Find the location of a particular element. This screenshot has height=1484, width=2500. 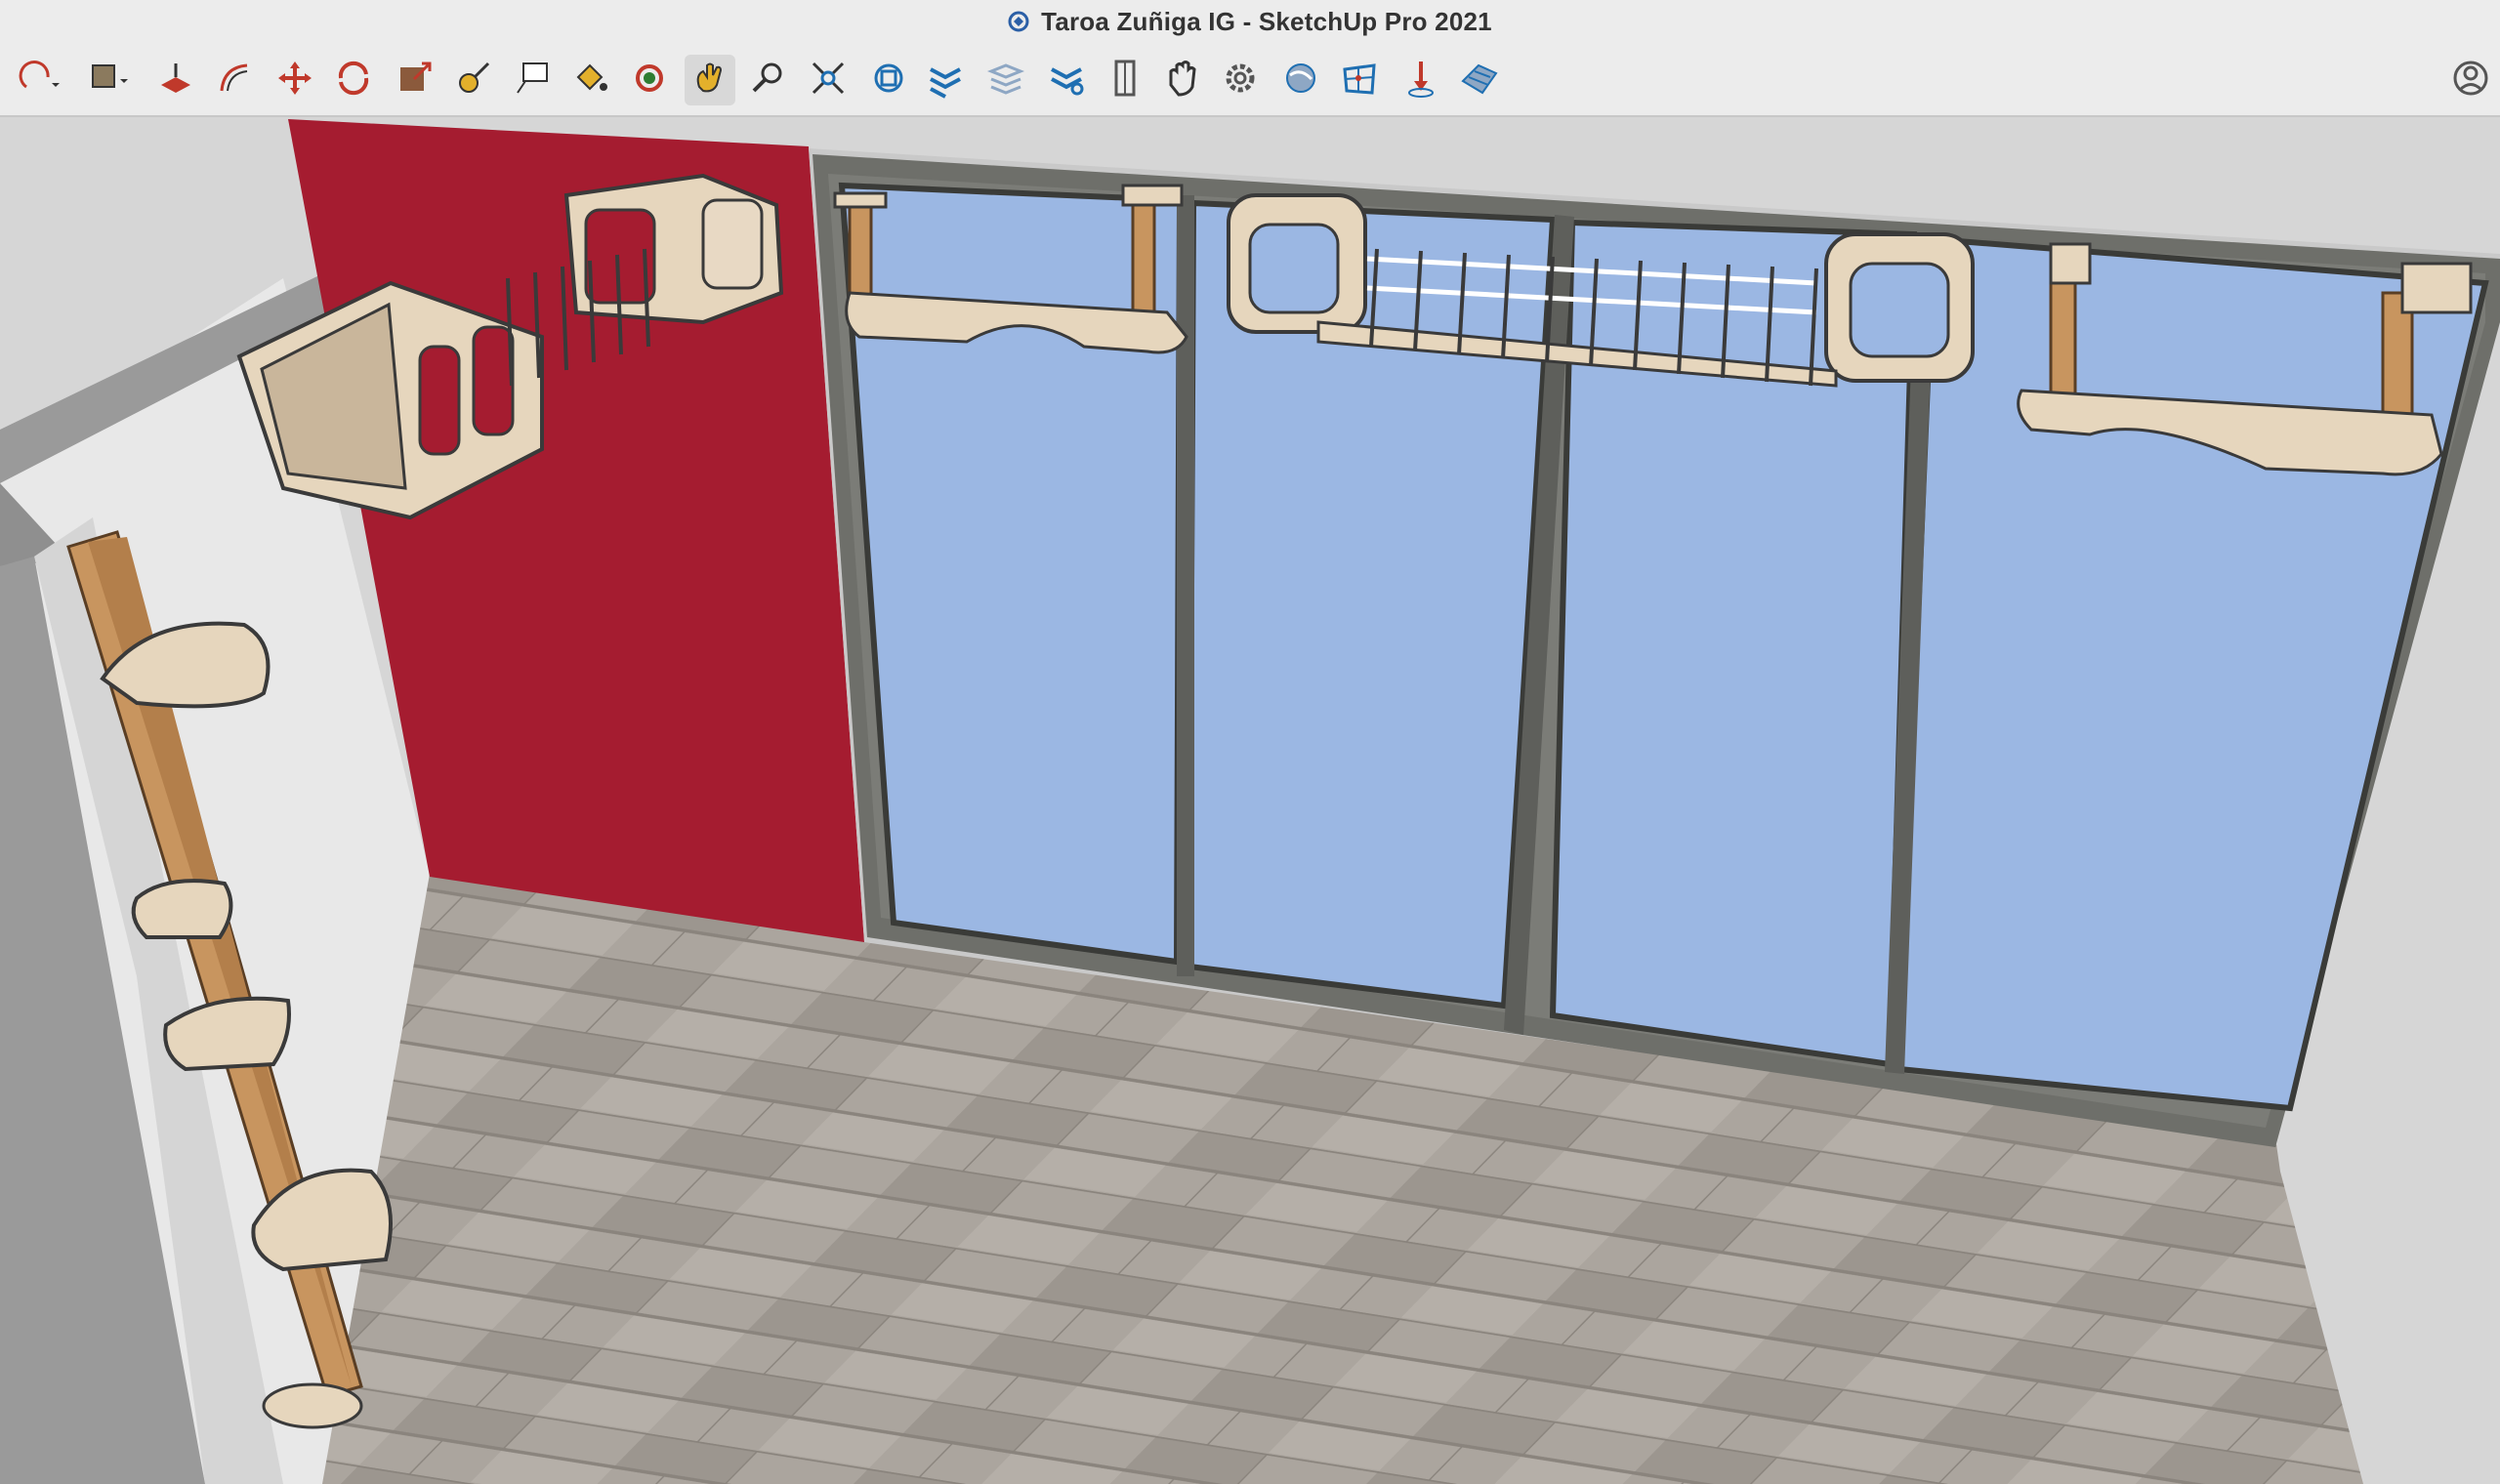

user-account-button is located at coordinates (2470, 80).